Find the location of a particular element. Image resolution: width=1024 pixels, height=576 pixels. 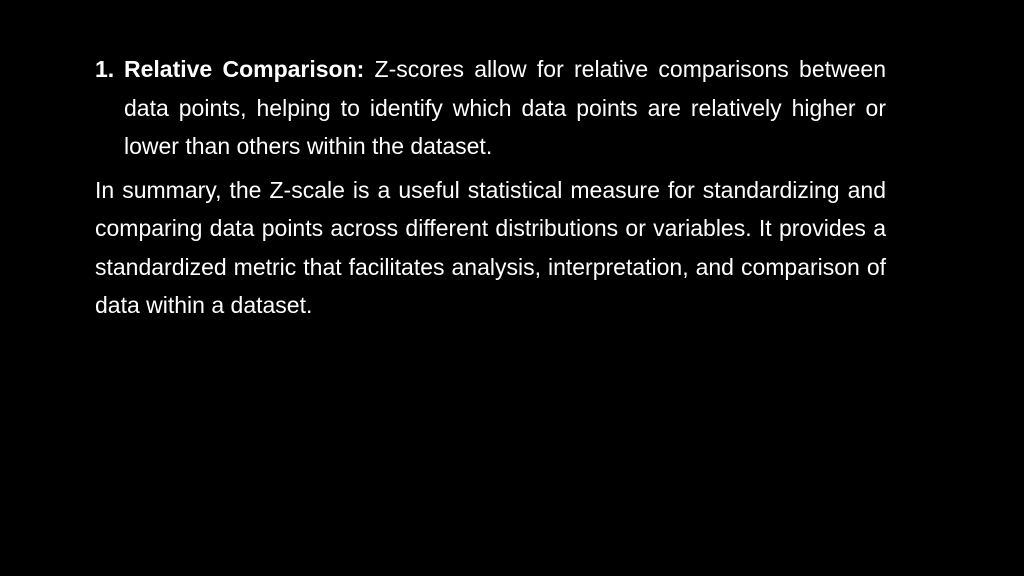

list-number: 1. is located at coordinates (105, 69).